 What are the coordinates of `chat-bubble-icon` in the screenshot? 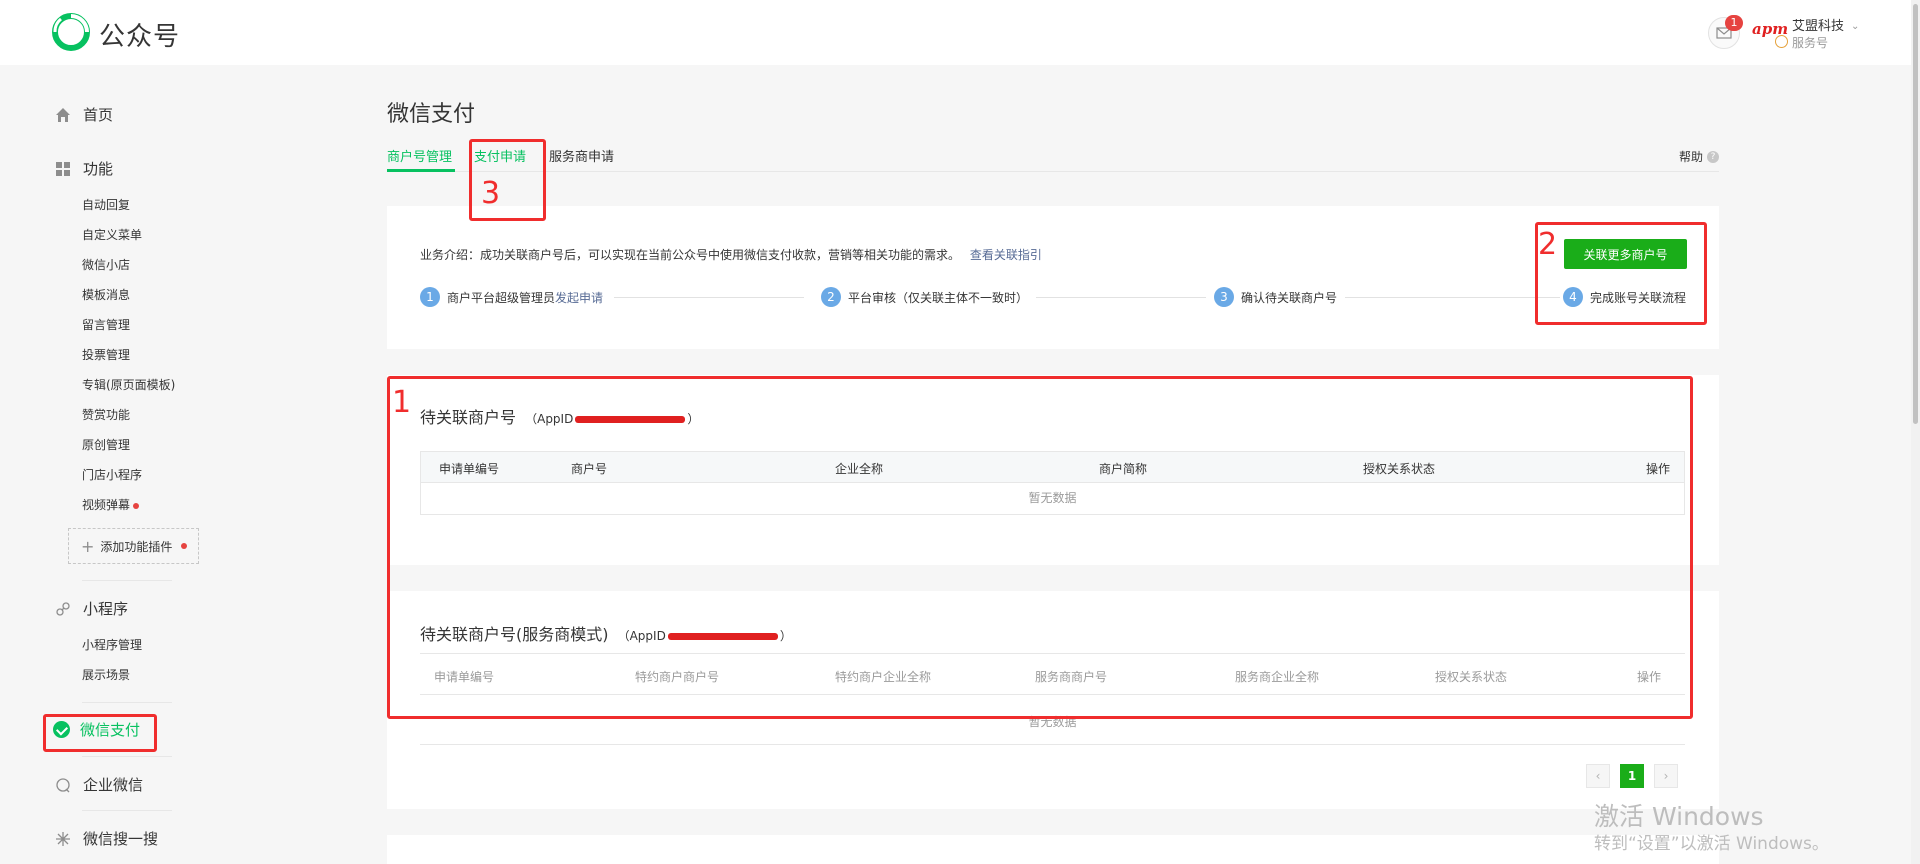 It's located at (63, 785).